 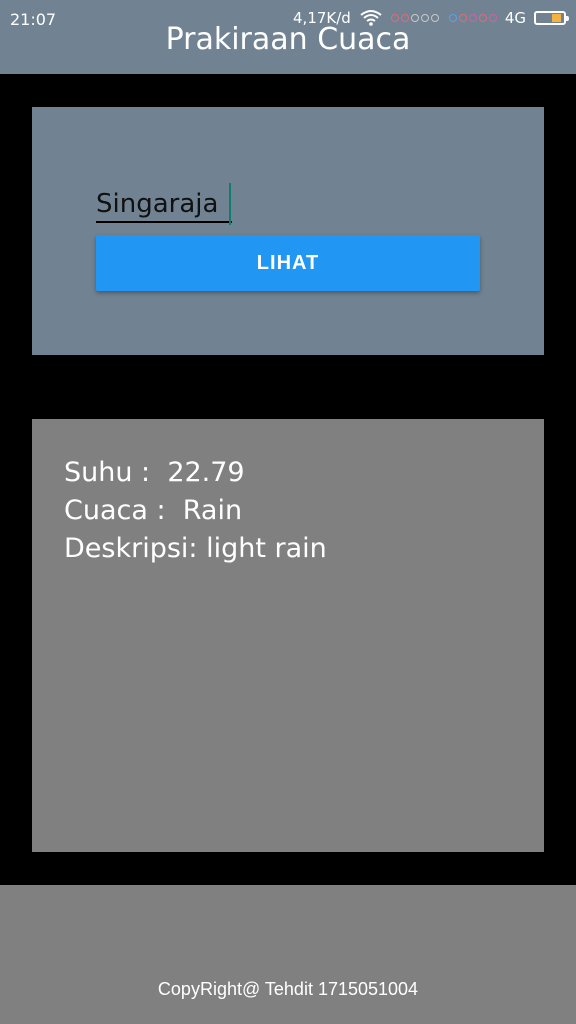 I want to click on footer: CopyRight@ Tehdit 1715051004, so click(x=288, y=954).